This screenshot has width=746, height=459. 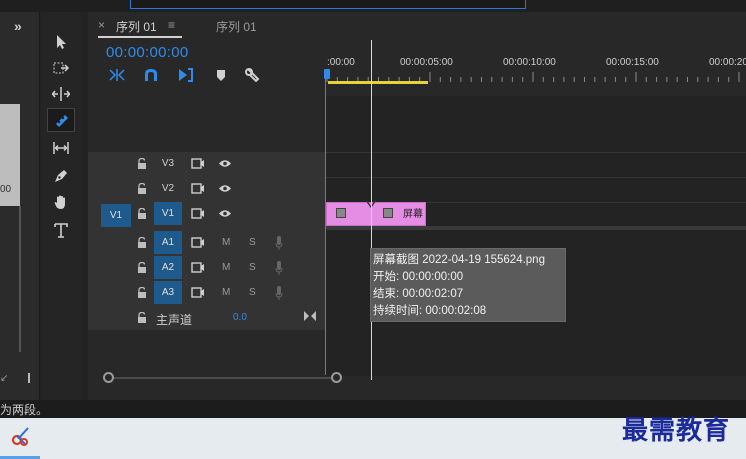 What do you see at coordinates (325, 227) in the screenshot?
I see `playhead-line` at bounding box center [325, 227].